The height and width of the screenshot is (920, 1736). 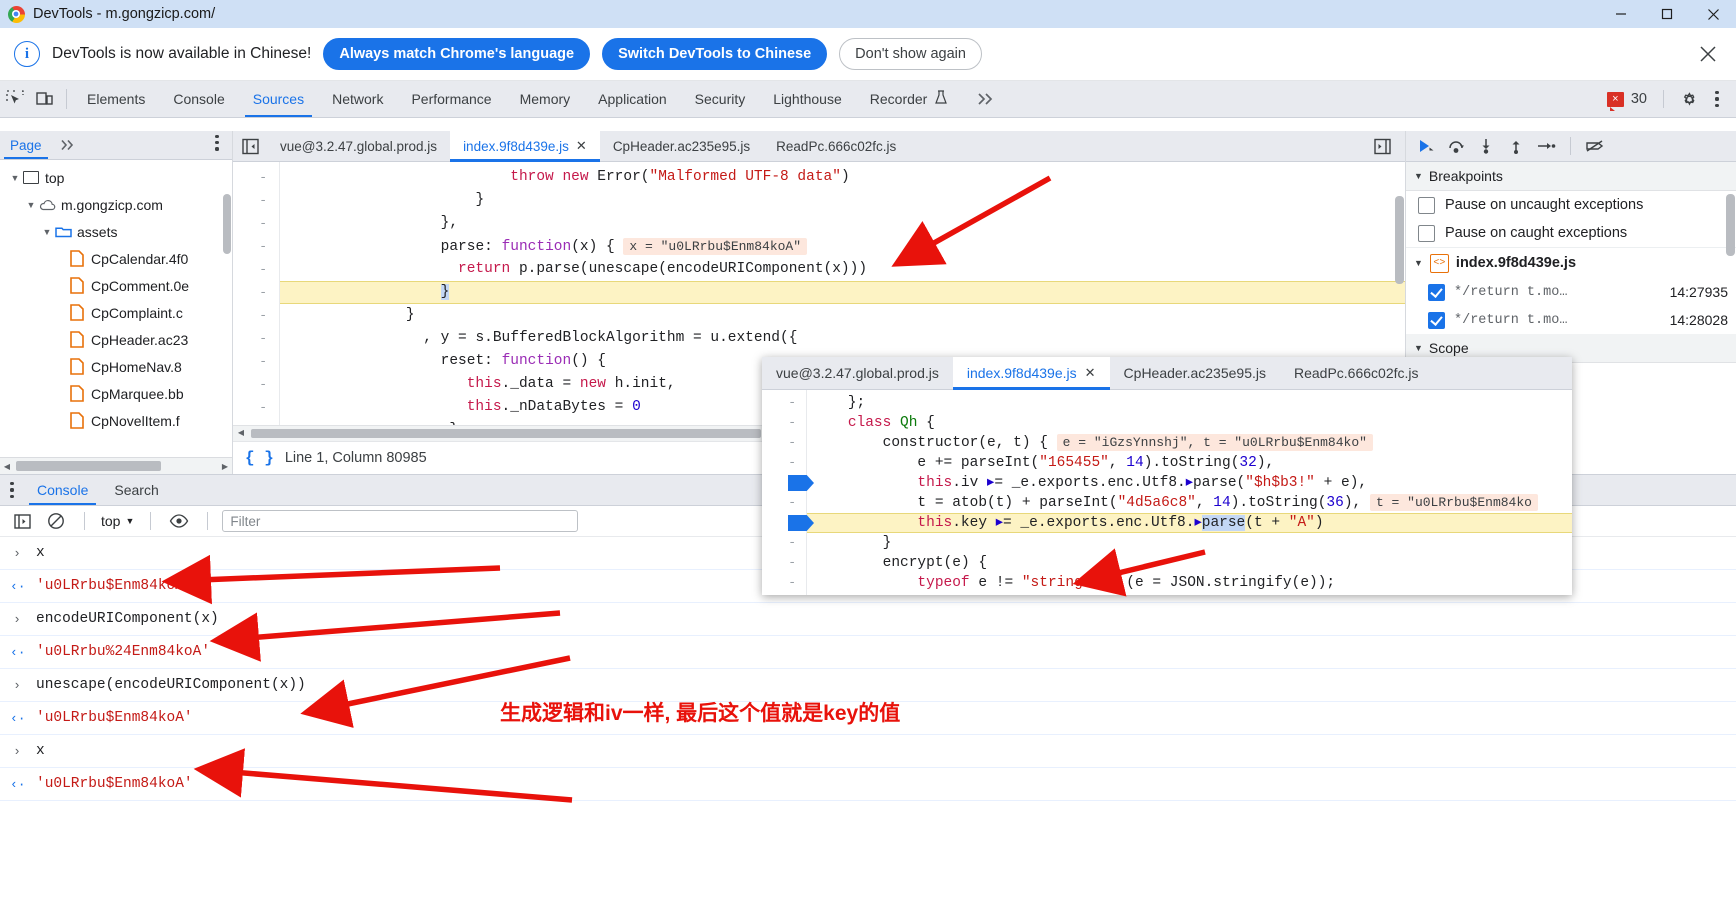 I want to click on pause-caught-row: Pause on caught exceptions, so click(x=1571, y=233).